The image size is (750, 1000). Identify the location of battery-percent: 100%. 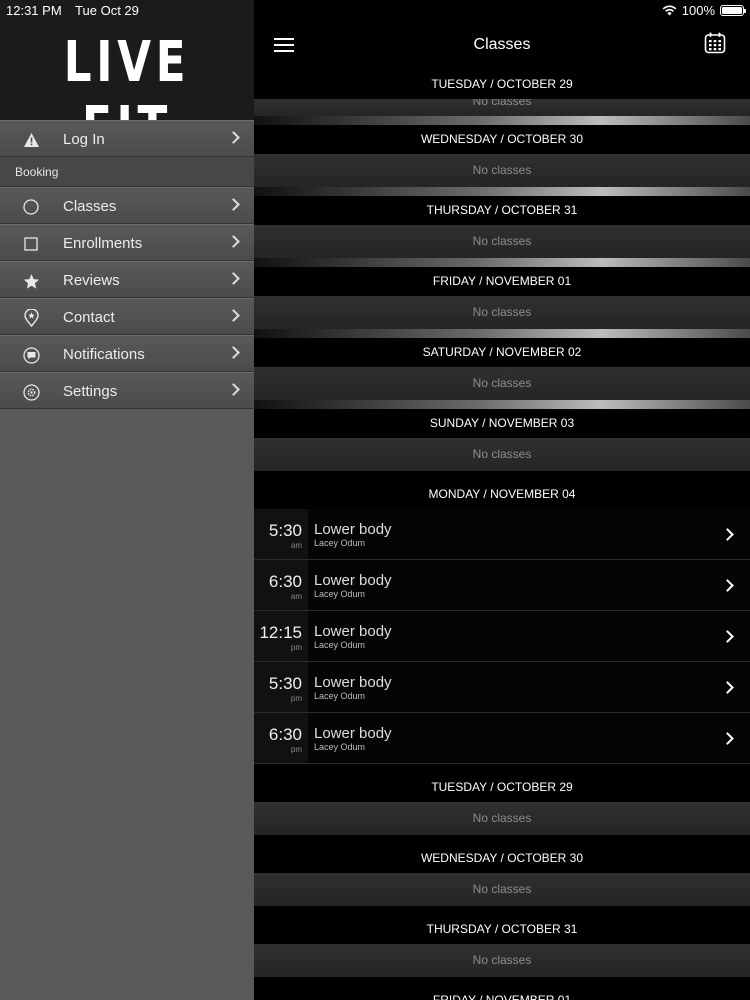
(698, 10).